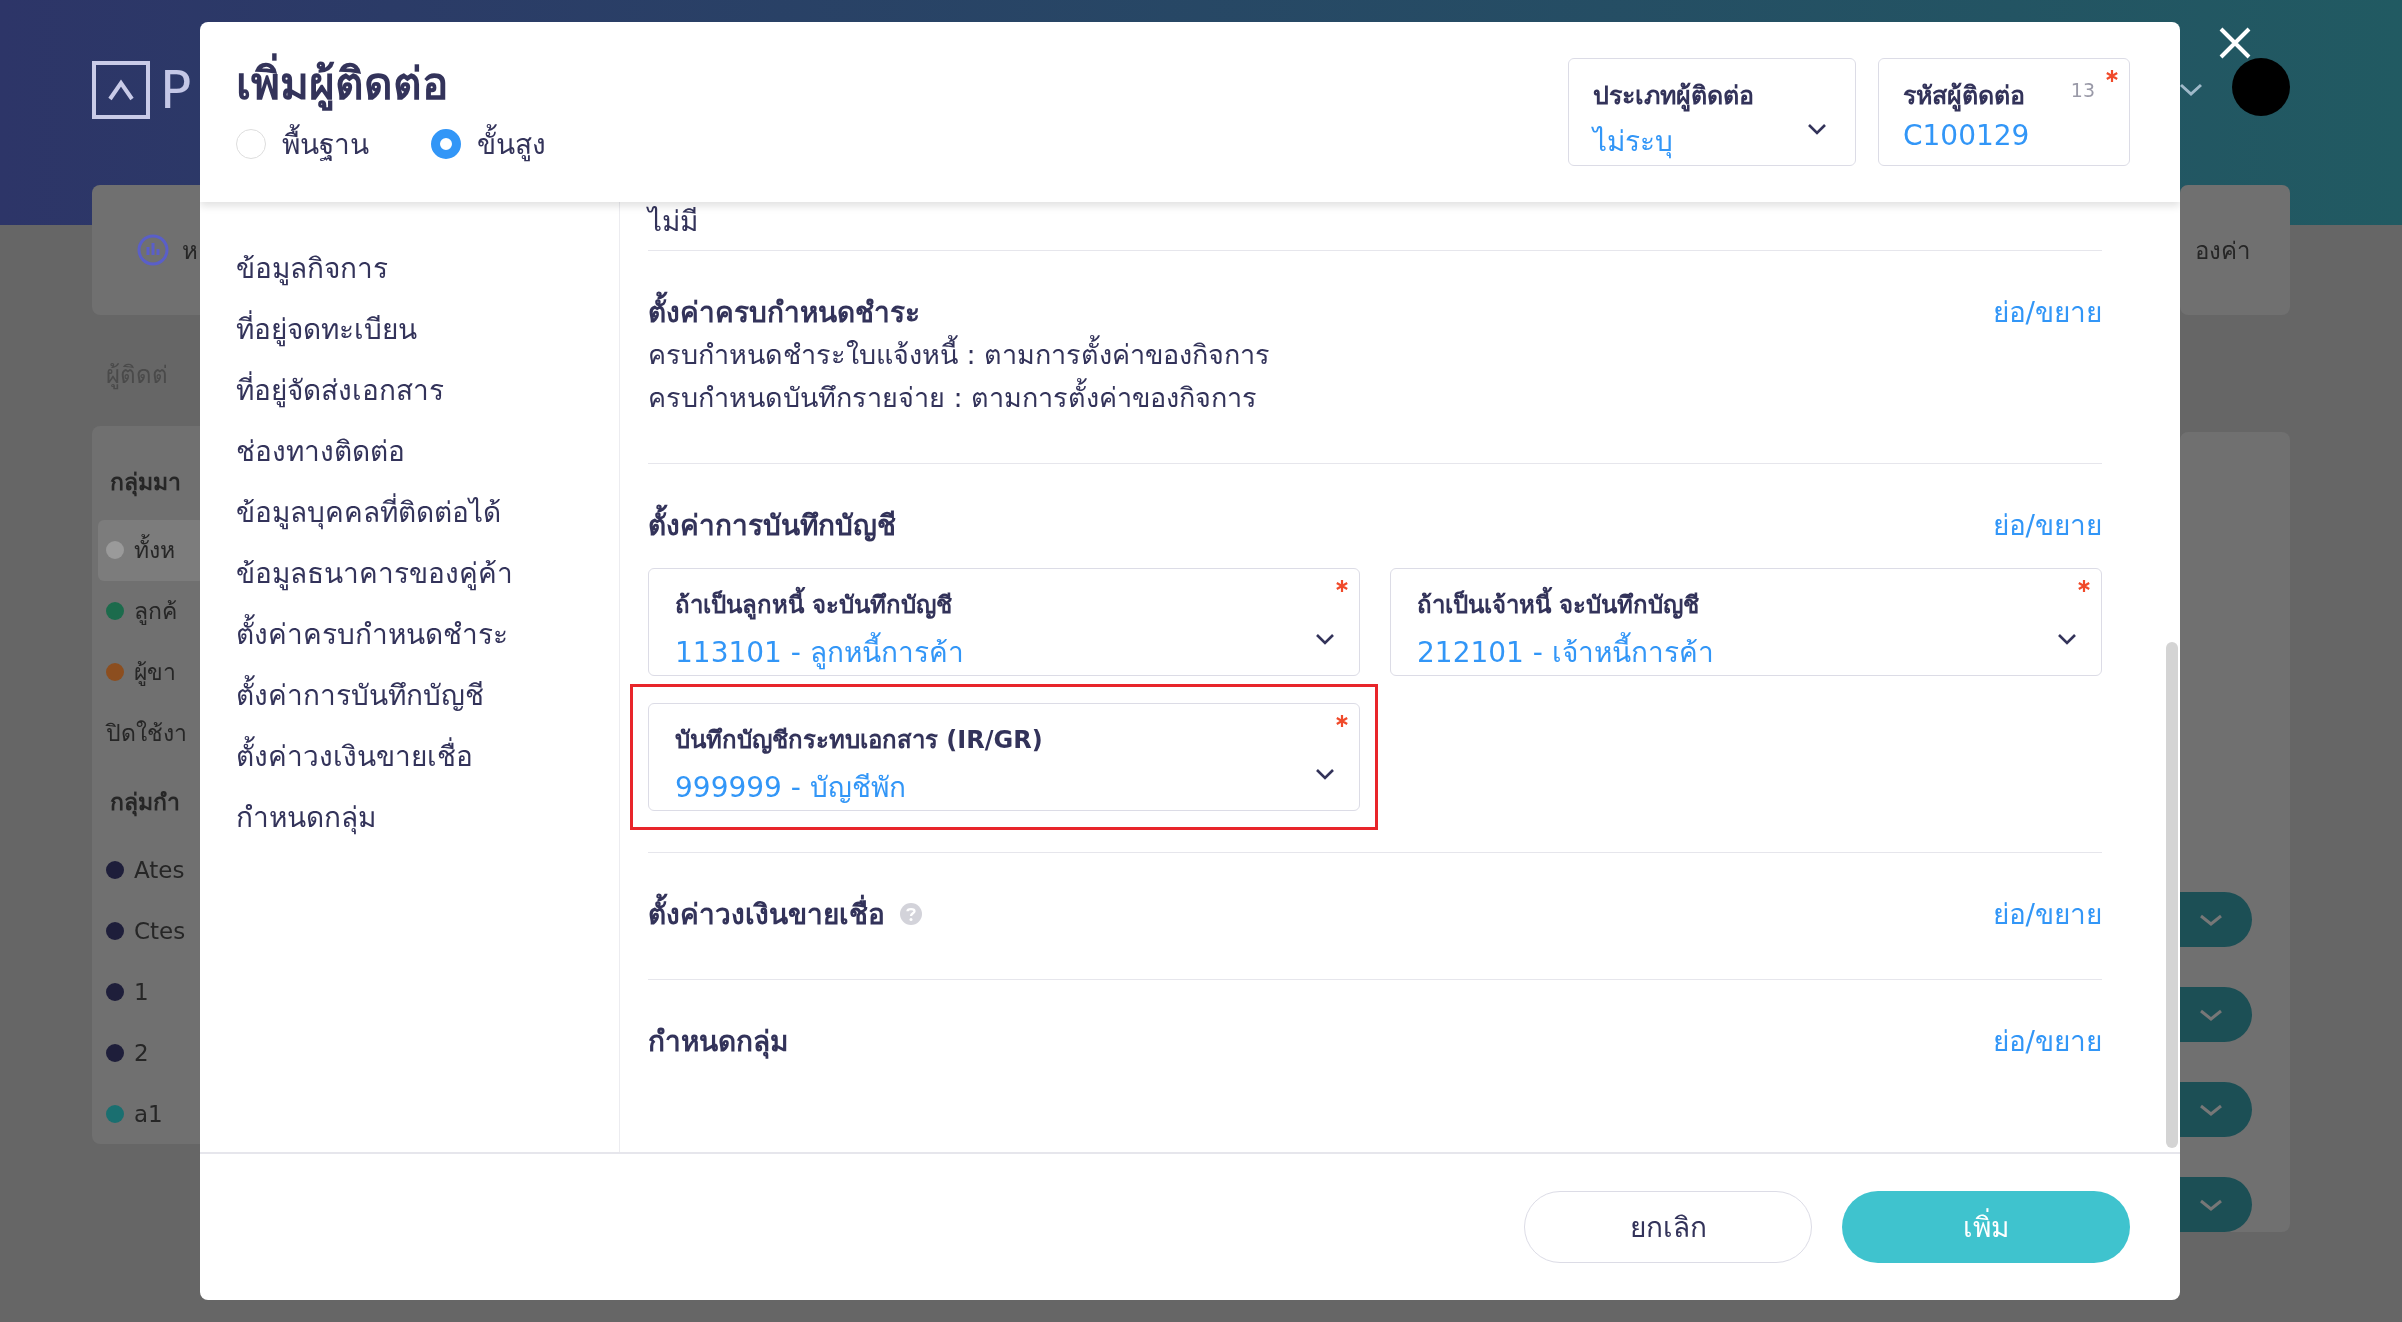 This screenshot has width=2402, height=1322. Describe the element at coordinates (2082, 90) in the screenshot. I see `character-counter: 13` at that location.